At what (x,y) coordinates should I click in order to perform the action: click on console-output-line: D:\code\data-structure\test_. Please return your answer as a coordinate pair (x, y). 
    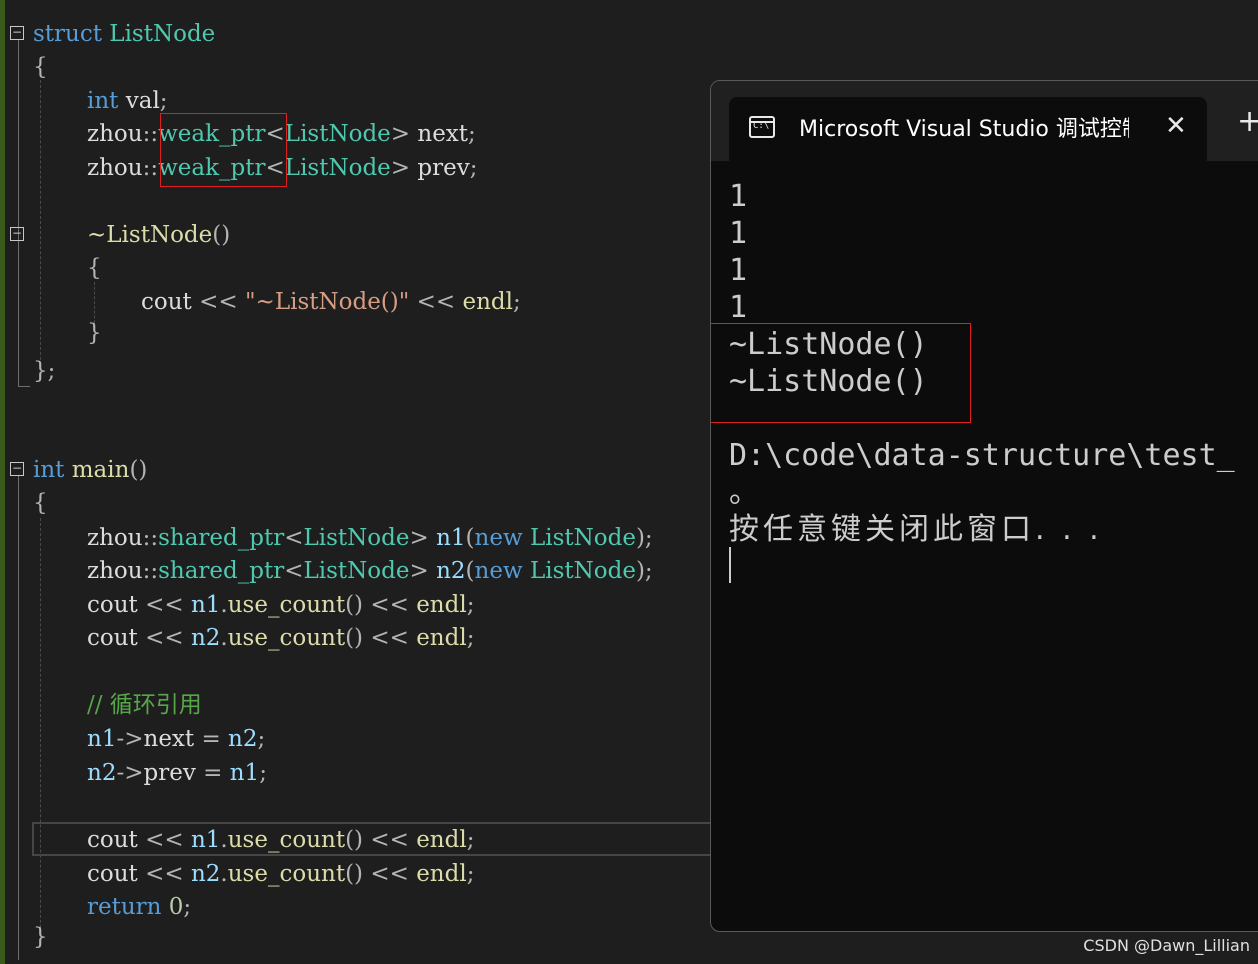
    Looking at the image, I should click on (982, 455).